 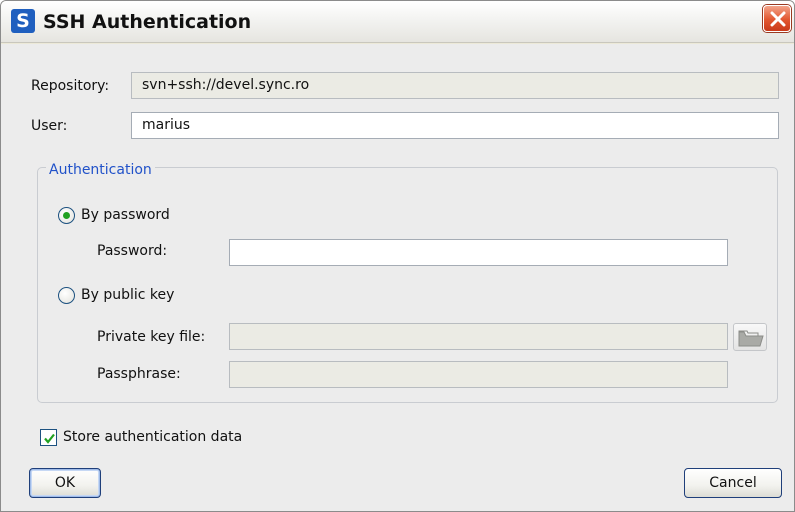 What do you see at coordinates (127, 295) in the screenshot?
I see `by-public-key-label: By public key` at bounding box center [127, 295].